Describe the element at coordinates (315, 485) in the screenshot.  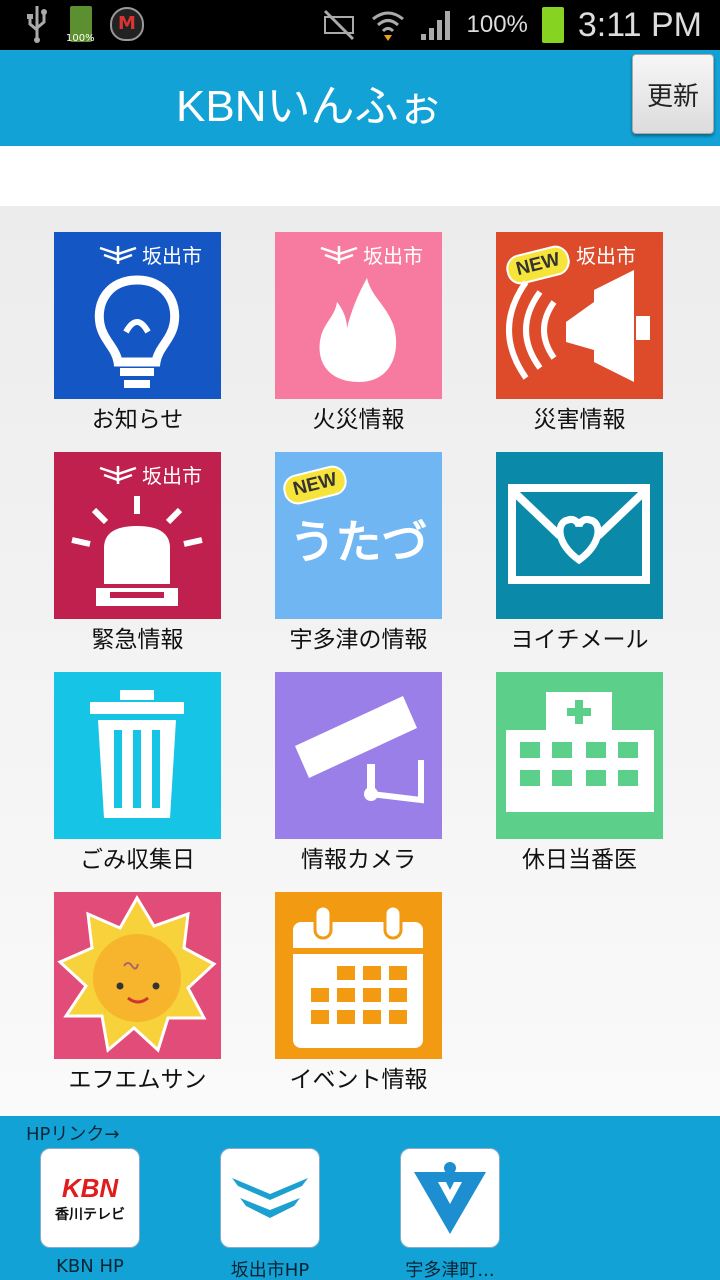
I see `new-badge: NEW` at that location.